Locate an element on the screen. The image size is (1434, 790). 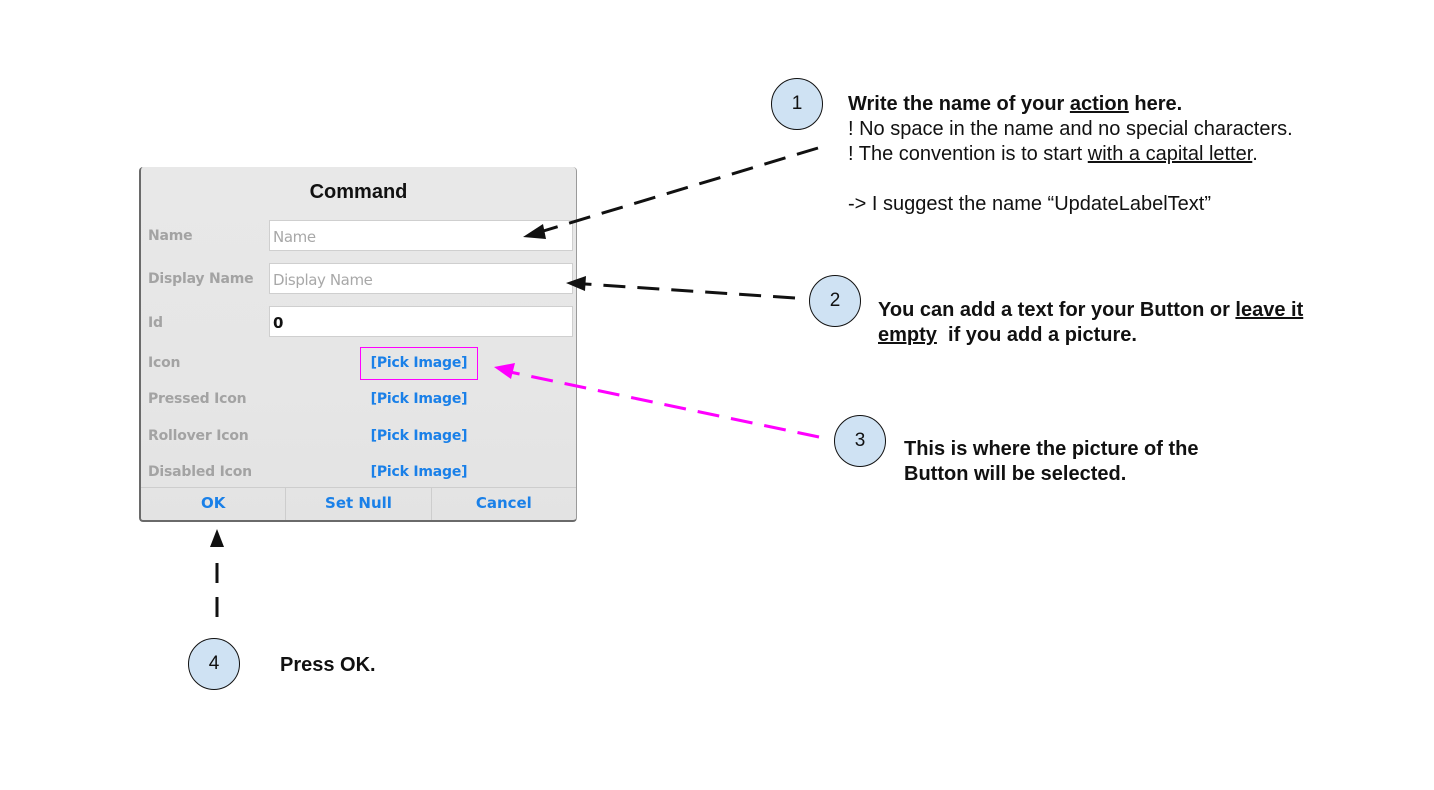
callout-2-line2: empty if you add a picture. is located at coordinates (1007, 335).